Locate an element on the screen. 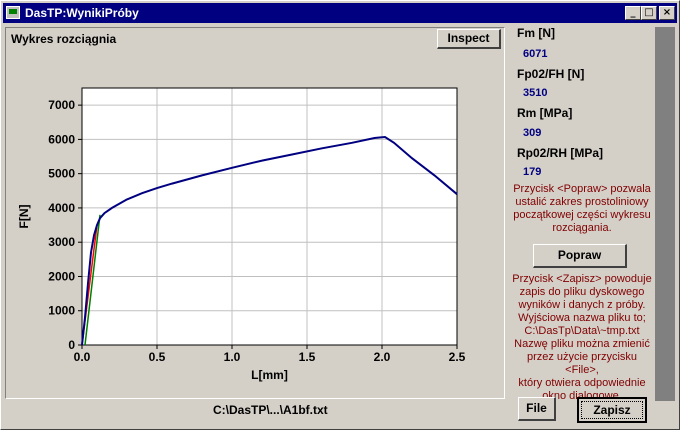  file-path-label: C:\DasTP\...\A1bf.txt is located at coordinates (270, 410).